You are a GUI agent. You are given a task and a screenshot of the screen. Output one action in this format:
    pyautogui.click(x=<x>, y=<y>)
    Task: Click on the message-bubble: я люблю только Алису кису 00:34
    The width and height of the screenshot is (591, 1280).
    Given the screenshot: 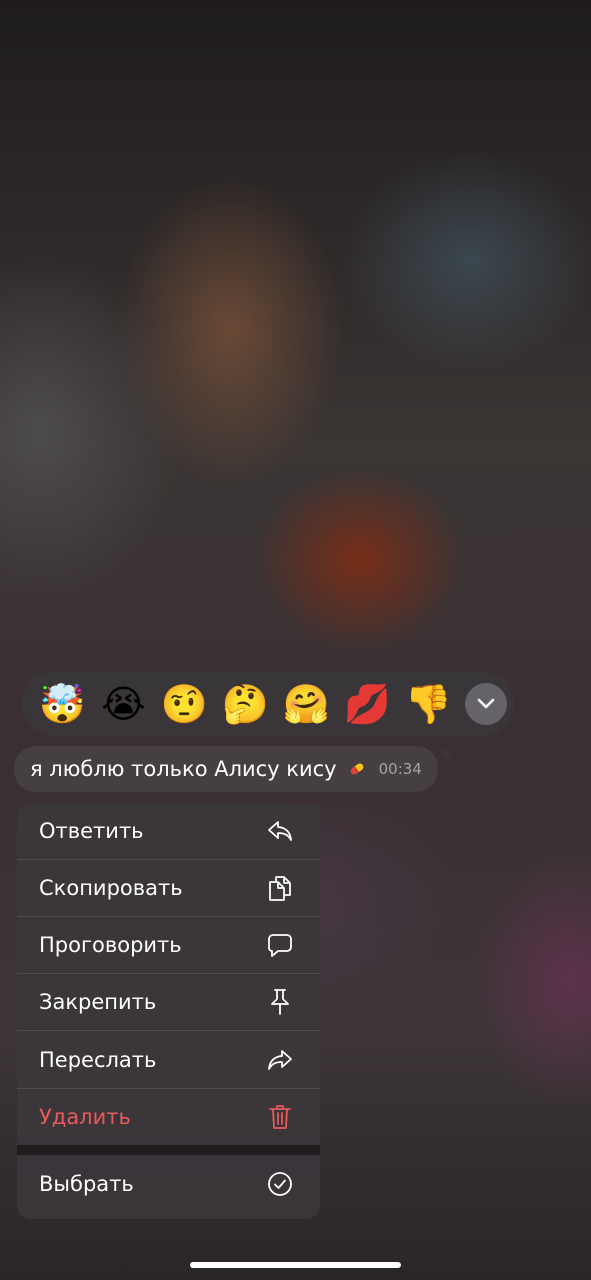 What is the action you would take?
    pyautogui.click(x=226, y=769)
    